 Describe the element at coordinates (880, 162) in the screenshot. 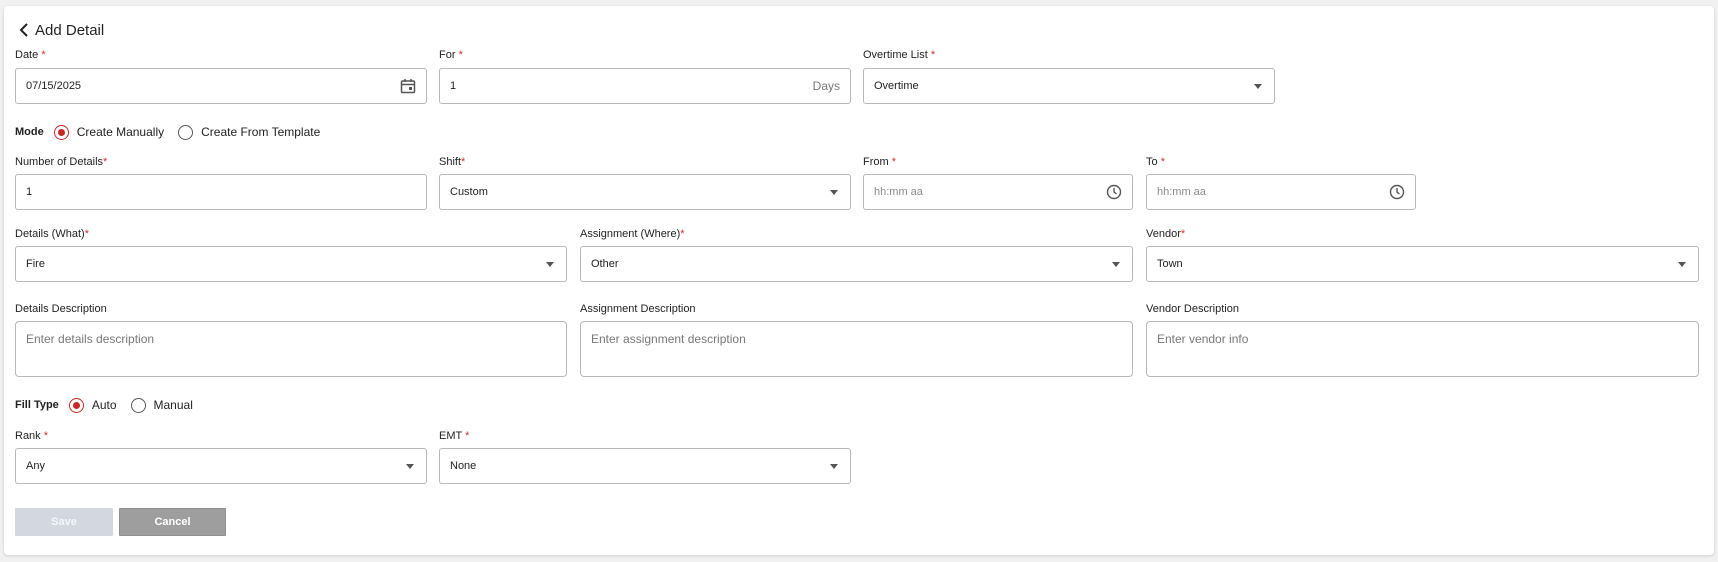

I see `from-label: From *` at that location.